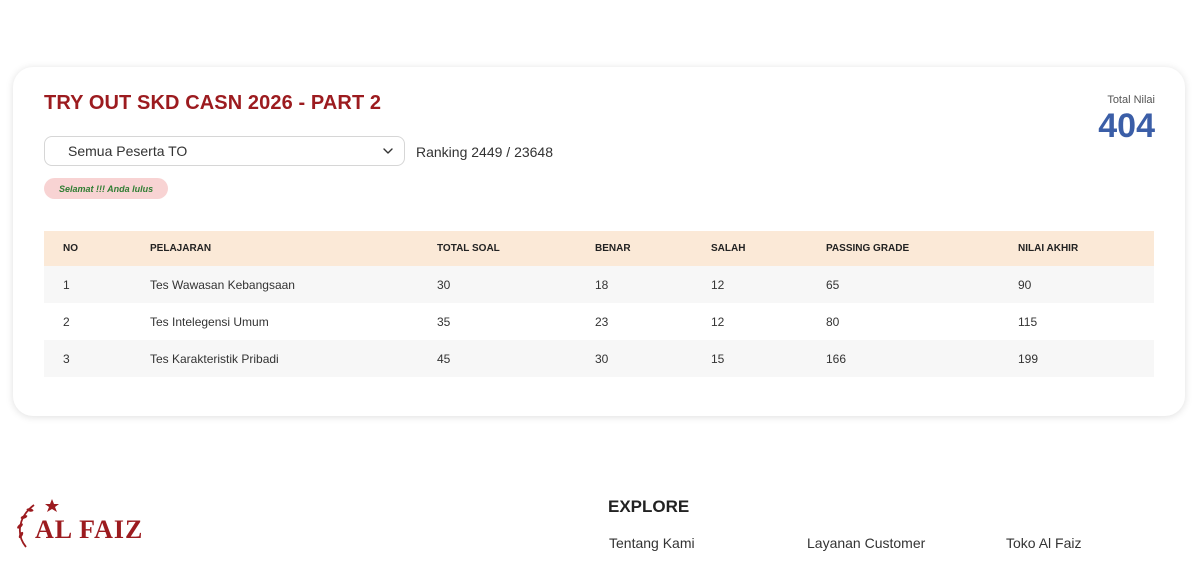 The image size is (1200, 564). I want to click on column-header: PELAJARAN, so click(181, 248).